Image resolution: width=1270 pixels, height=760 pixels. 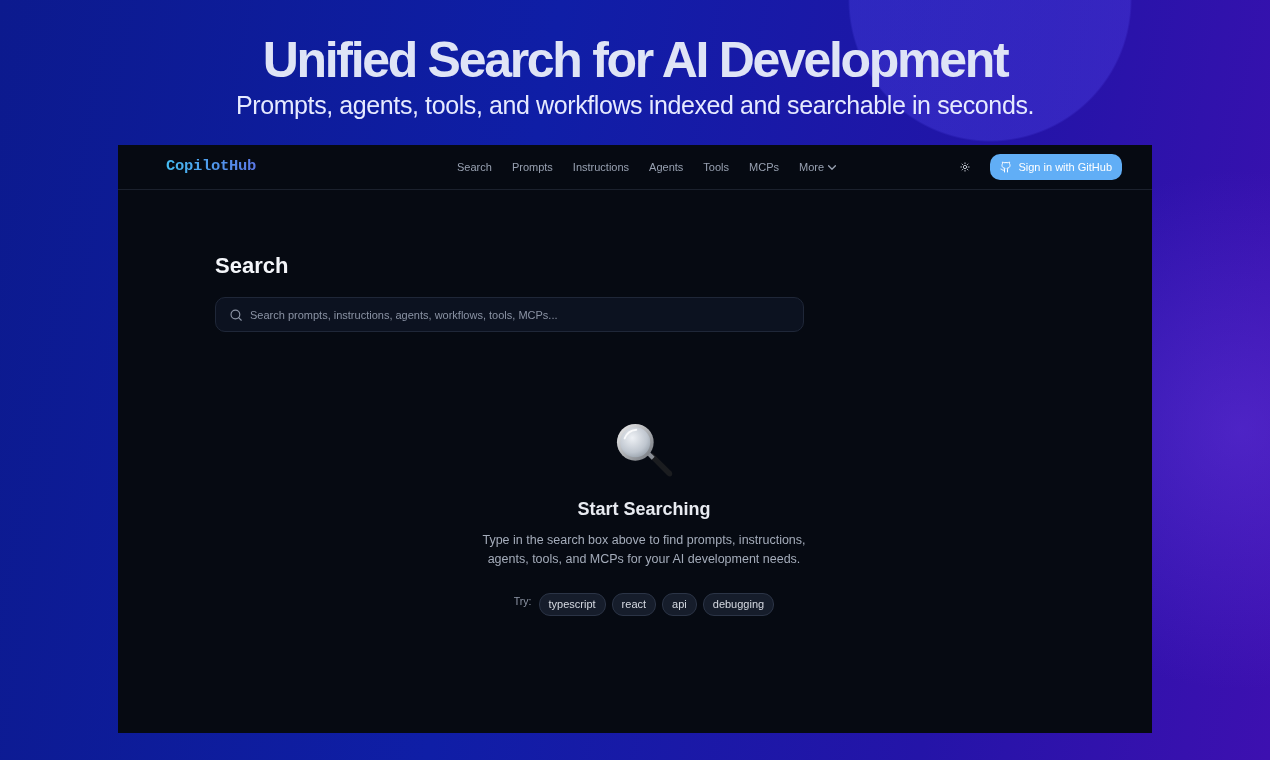 What do you see at coordinates (572, 604) in the screenshot?
I see `suggestion-chip: typescript` at bounding box center [572, 604].